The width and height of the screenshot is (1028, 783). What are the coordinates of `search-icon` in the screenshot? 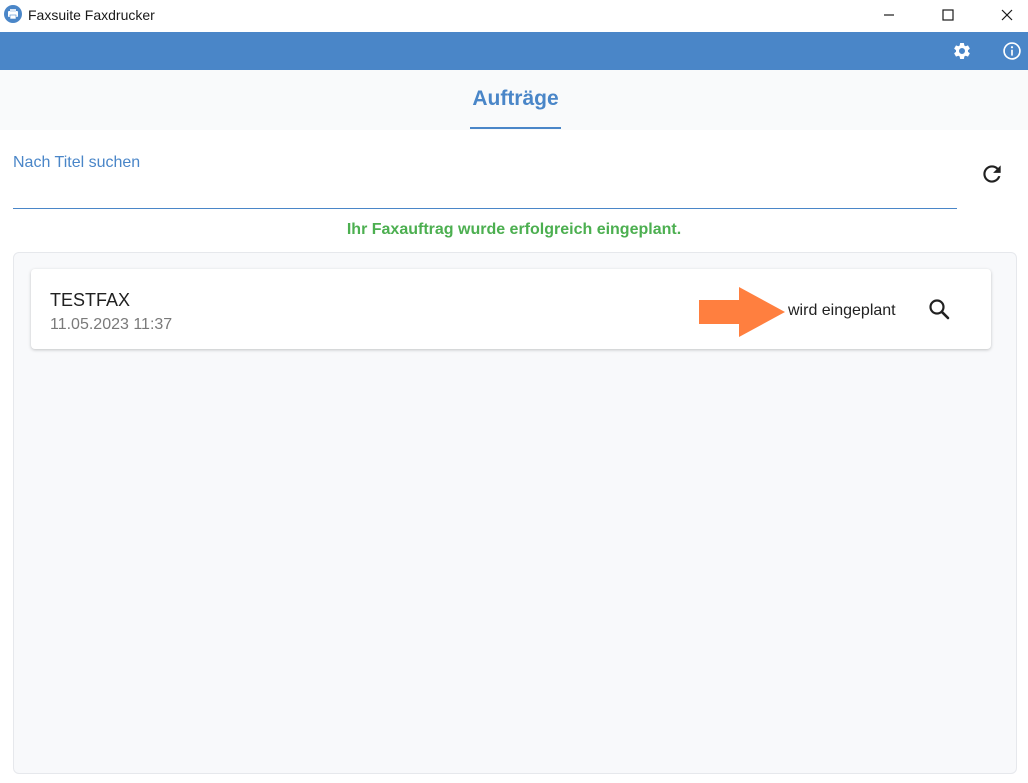 It's located at (939, 309).